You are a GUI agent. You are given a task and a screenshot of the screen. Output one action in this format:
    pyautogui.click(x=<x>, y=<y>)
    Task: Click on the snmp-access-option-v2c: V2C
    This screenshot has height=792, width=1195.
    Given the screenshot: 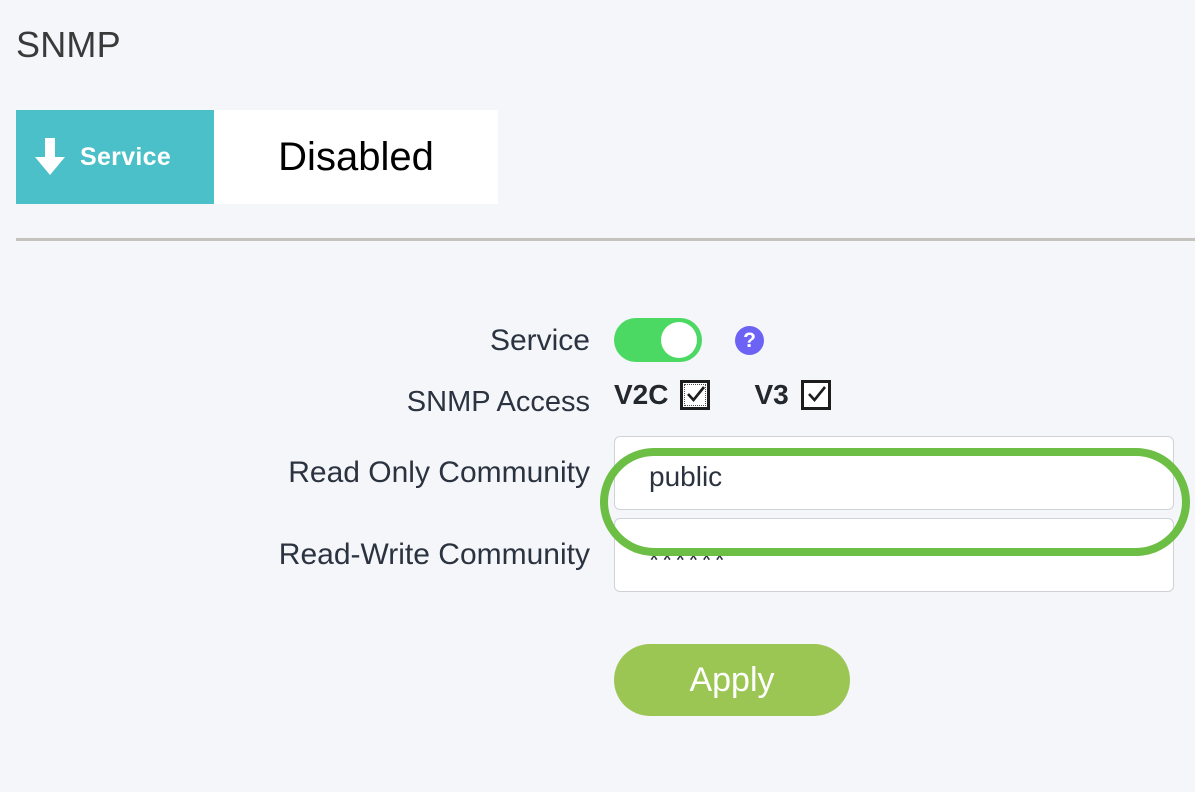 What is the action you would take?
    pyautogui.click(x=662, y=394)
    